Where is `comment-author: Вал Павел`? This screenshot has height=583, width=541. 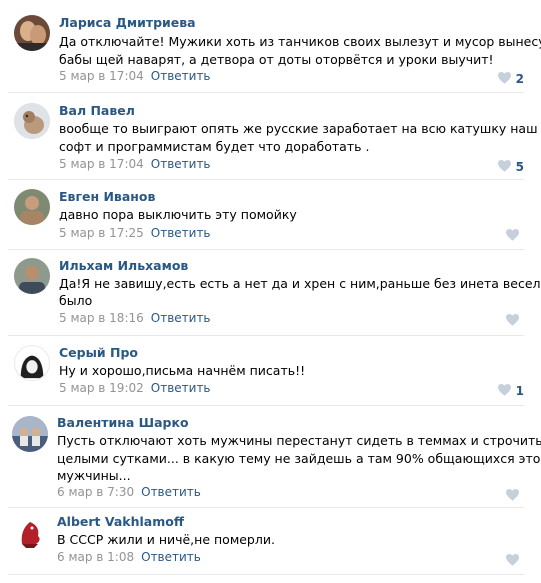 comment-author: Вал Павел is located at coordinates (97, 110).